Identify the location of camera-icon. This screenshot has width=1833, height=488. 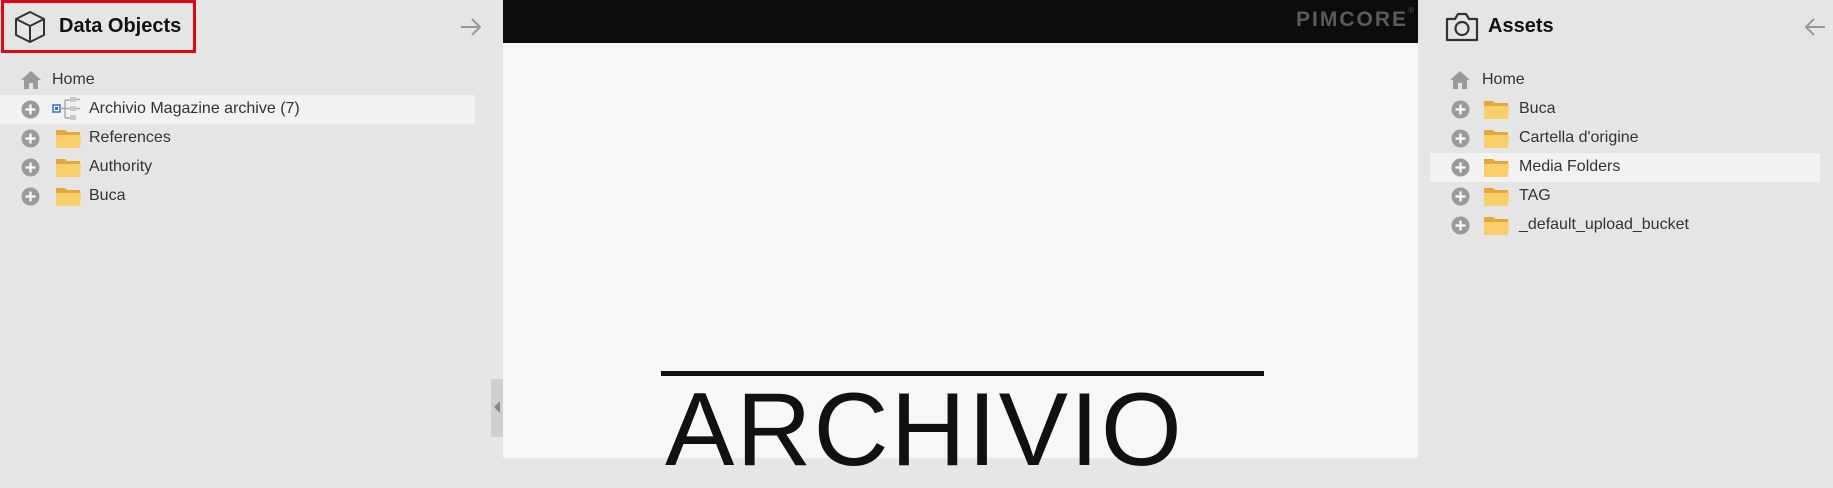
(1462, 27).